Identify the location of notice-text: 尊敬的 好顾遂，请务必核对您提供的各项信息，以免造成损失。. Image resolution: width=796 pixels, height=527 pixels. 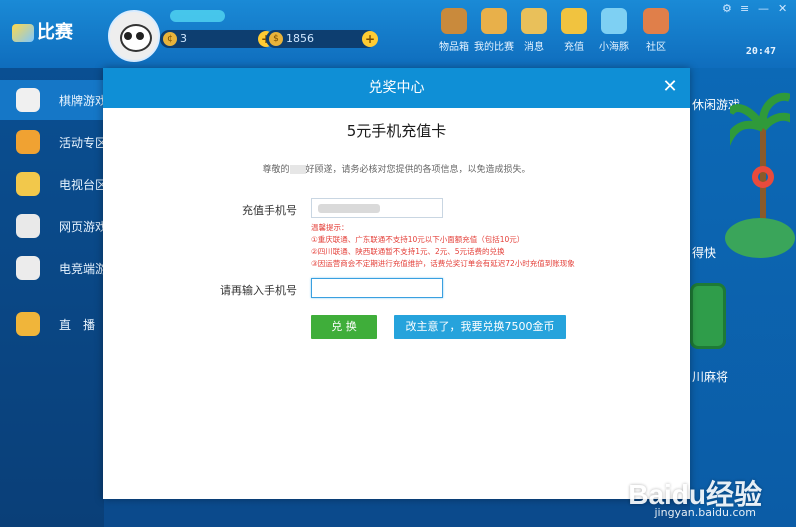
(396, 170).